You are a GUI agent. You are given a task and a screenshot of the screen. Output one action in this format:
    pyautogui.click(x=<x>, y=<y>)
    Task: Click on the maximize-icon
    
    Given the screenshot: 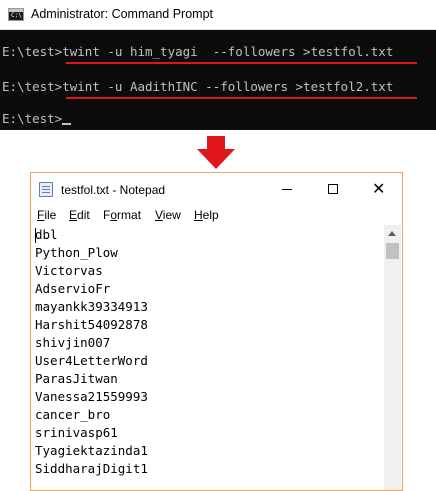 What is the action you would take?
    pyautogui.click(x=333, y=189)
    